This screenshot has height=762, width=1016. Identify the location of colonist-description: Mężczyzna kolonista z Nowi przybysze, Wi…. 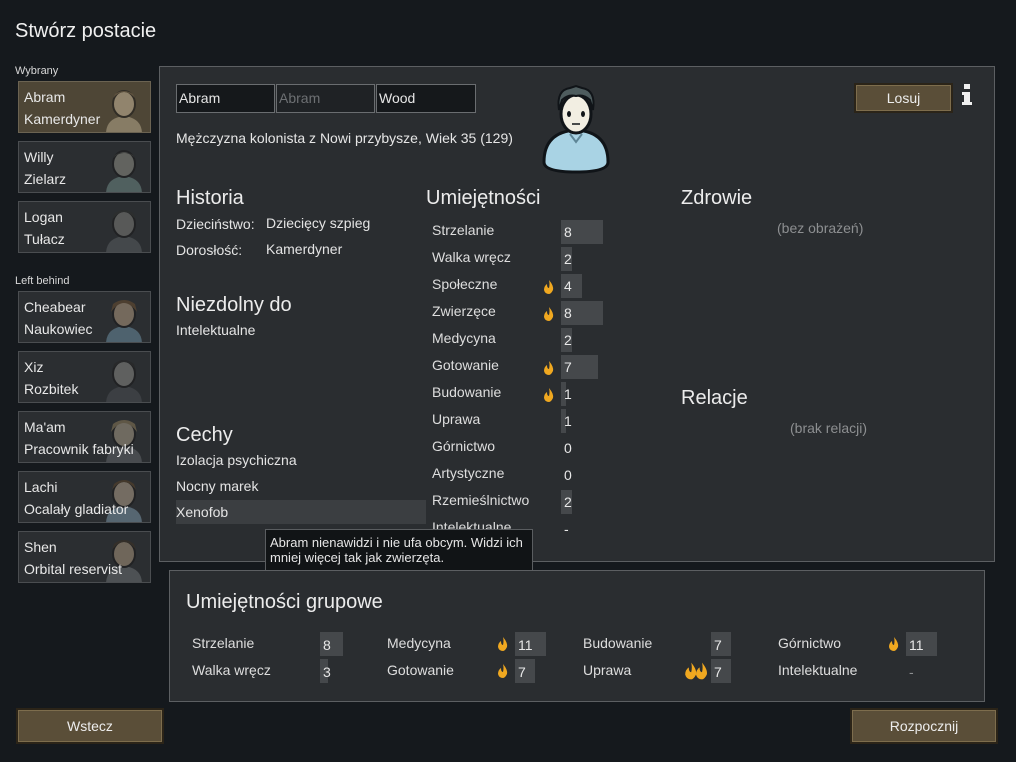
(344, 138).